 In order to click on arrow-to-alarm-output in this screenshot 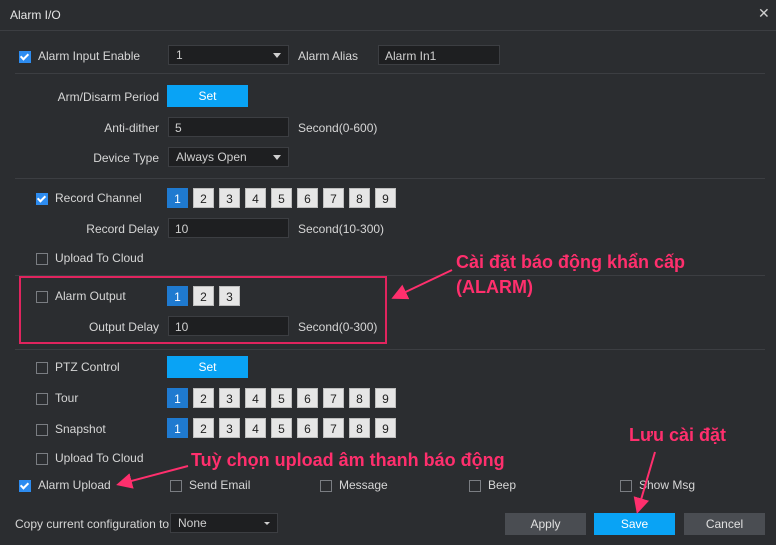, I will do `click(422, 284)`.